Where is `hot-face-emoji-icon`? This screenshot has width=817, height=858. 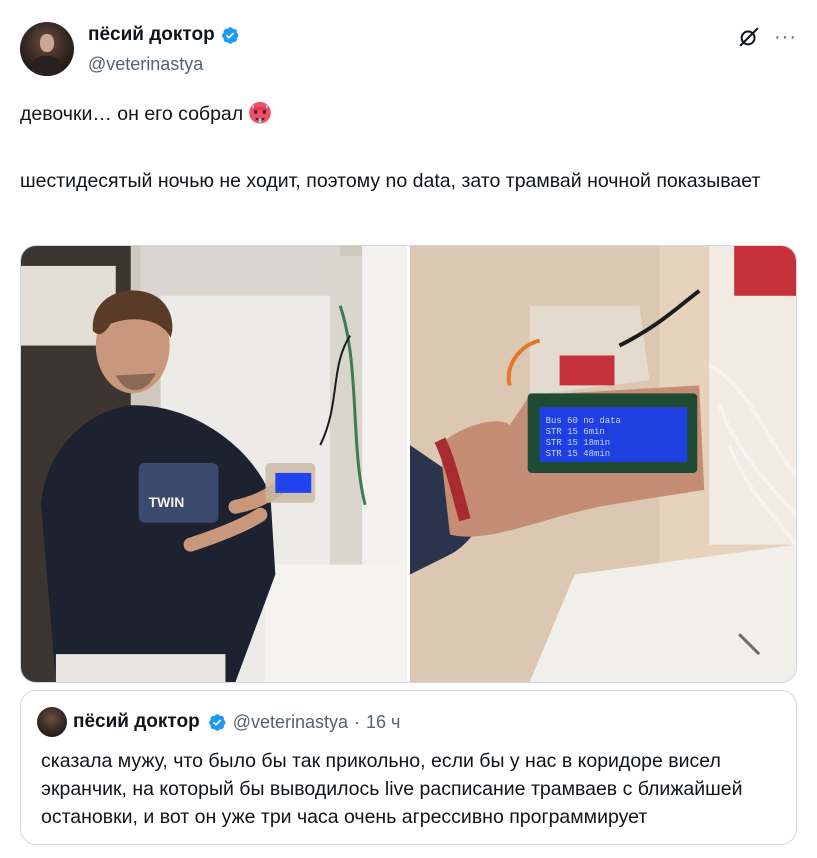 hot-face-emoji-icon is located at coordinates (260, 112).